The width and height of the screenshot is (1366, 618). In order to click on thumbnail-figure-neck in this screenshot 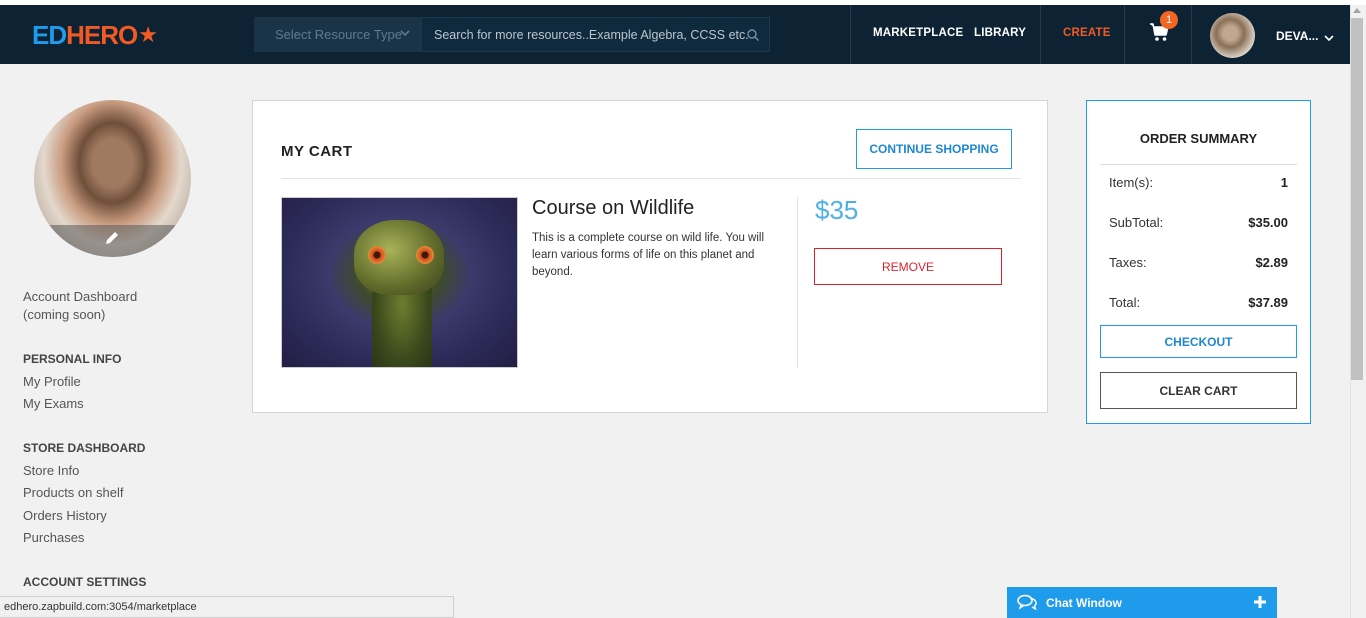, I will do `click(402, 327)`.